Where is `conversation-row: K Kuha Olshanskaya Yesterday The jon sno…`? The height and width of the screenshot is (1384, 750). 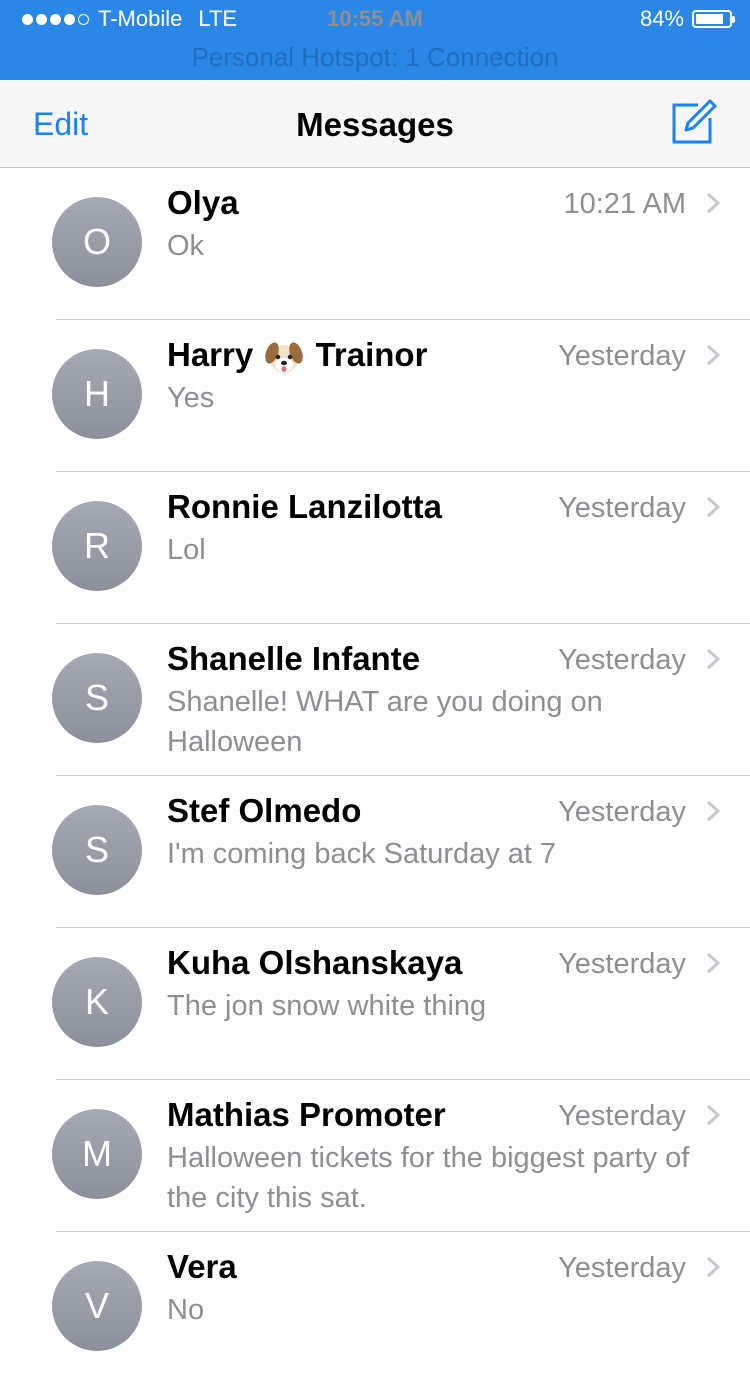 conversation-row: K Kuha Olshanskaya Yesterday The jon sno… is located at coordinates (375, 1004).